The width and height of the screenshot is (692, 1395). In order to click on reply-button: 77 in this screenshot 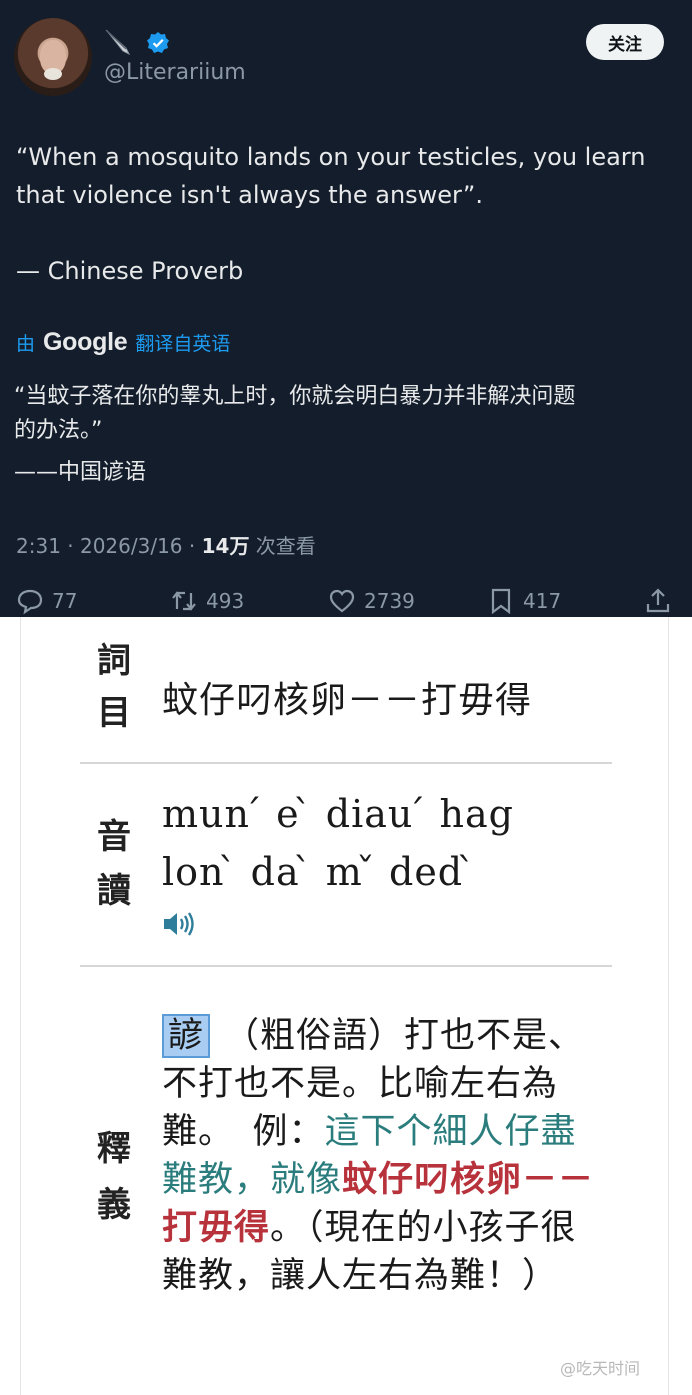, I will do `click(46, 601)`.